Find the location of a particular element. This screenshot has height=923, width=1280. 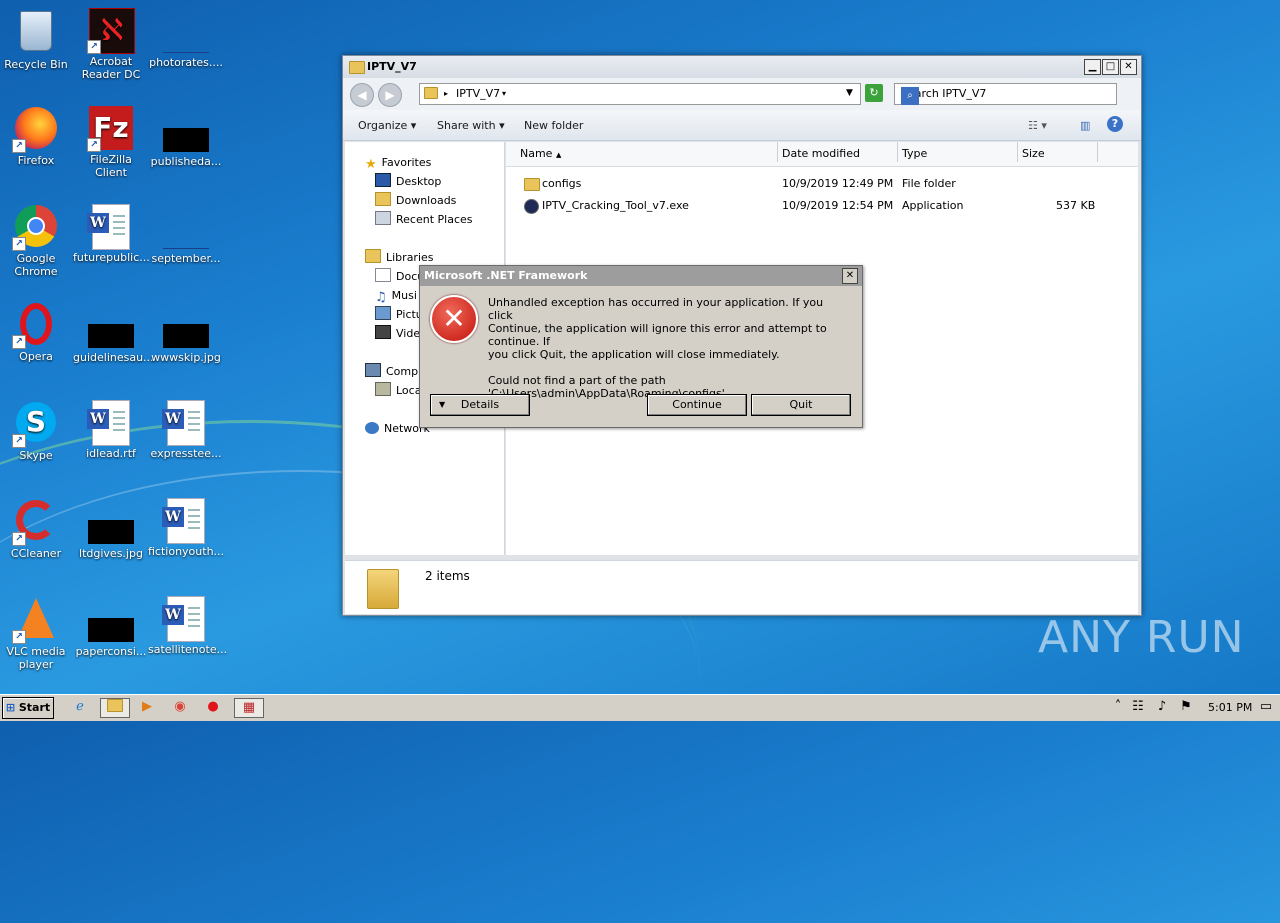

back-button: ◀ is located at coordinates (362, 95).